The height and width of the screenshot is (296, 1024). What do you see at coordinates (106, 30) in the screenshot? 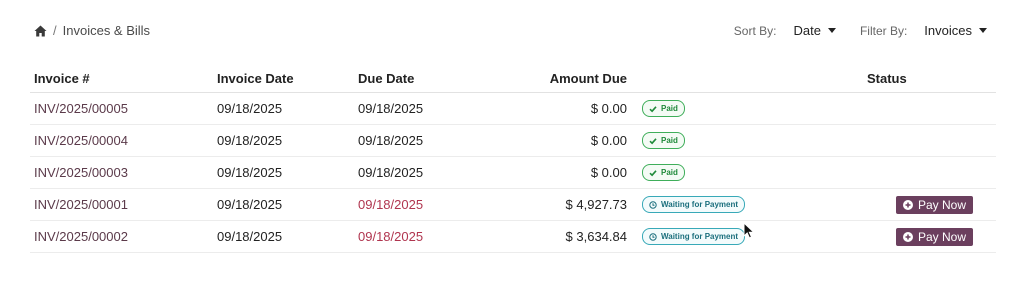
I see `breadcrumb-current: Invoices & Bills` at bounding box center [106, 30].